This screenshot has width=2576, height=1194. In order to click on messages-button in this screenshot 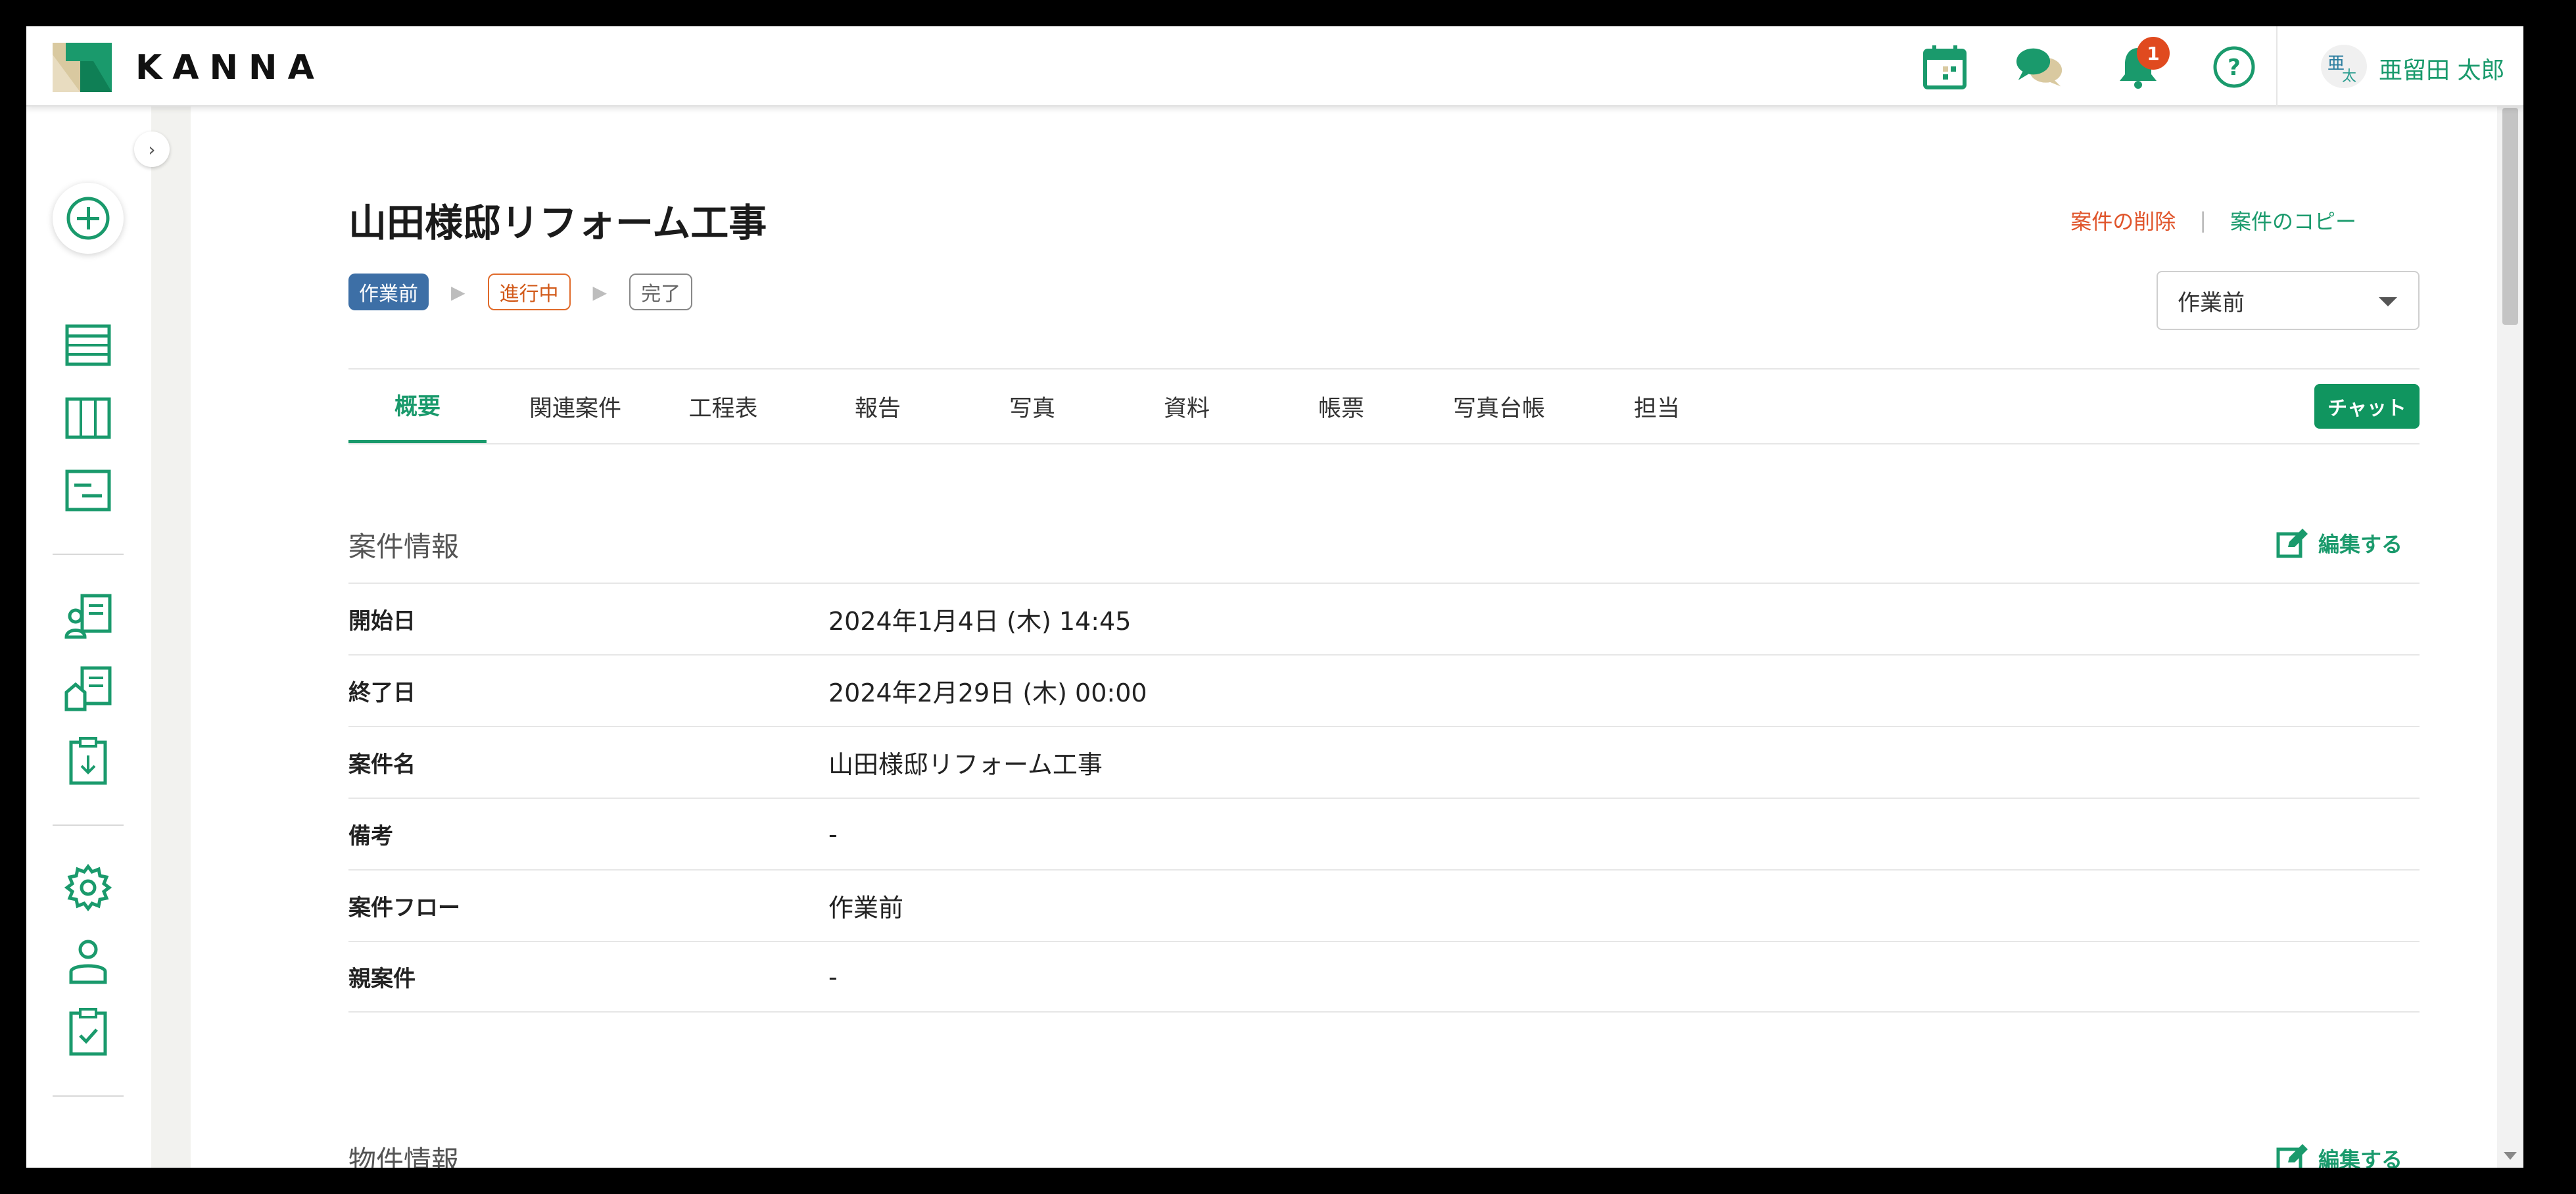, I will do `click(2040, 67)`.